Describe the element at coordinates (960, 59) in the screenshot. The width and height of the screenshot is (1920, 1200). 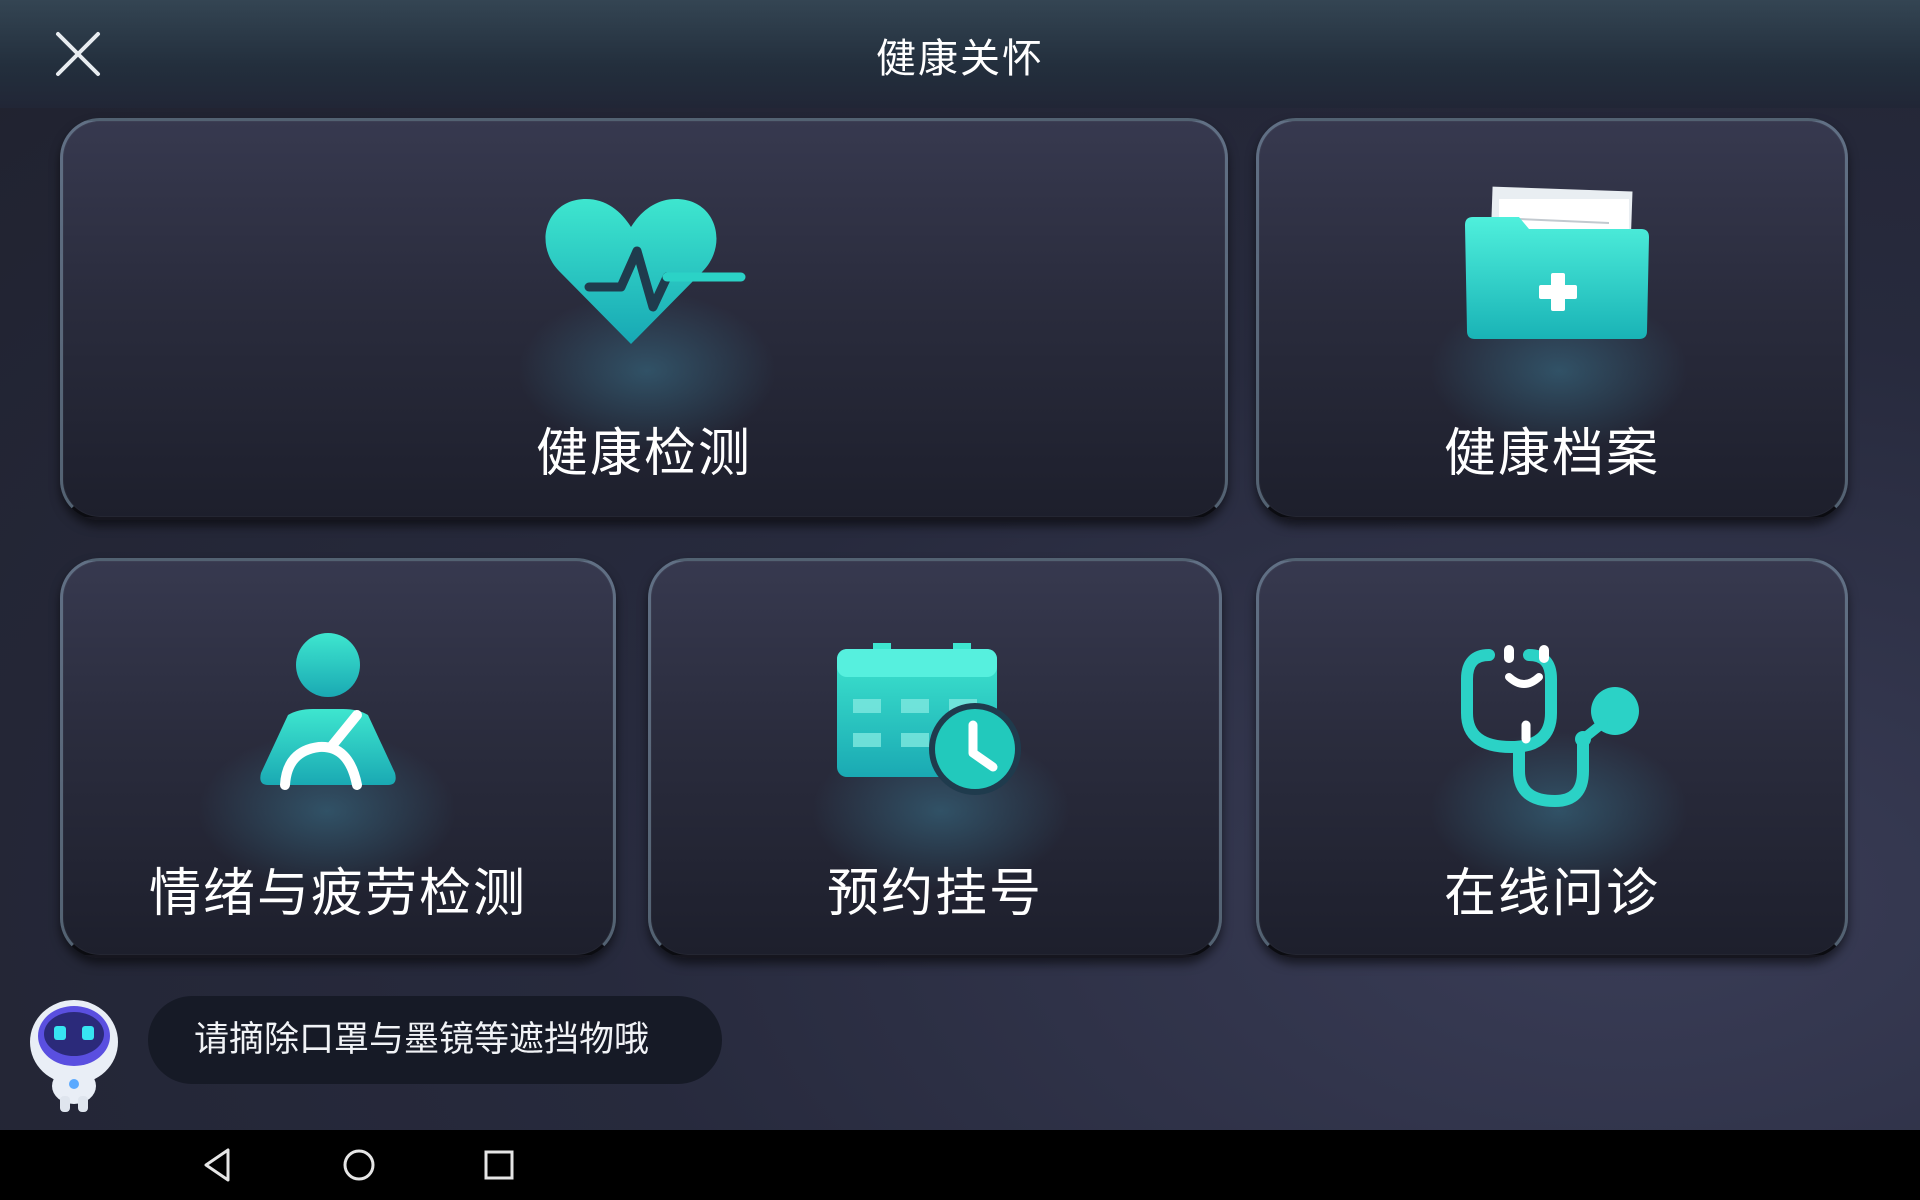
I see `page-title: 健康关怀` at that location.